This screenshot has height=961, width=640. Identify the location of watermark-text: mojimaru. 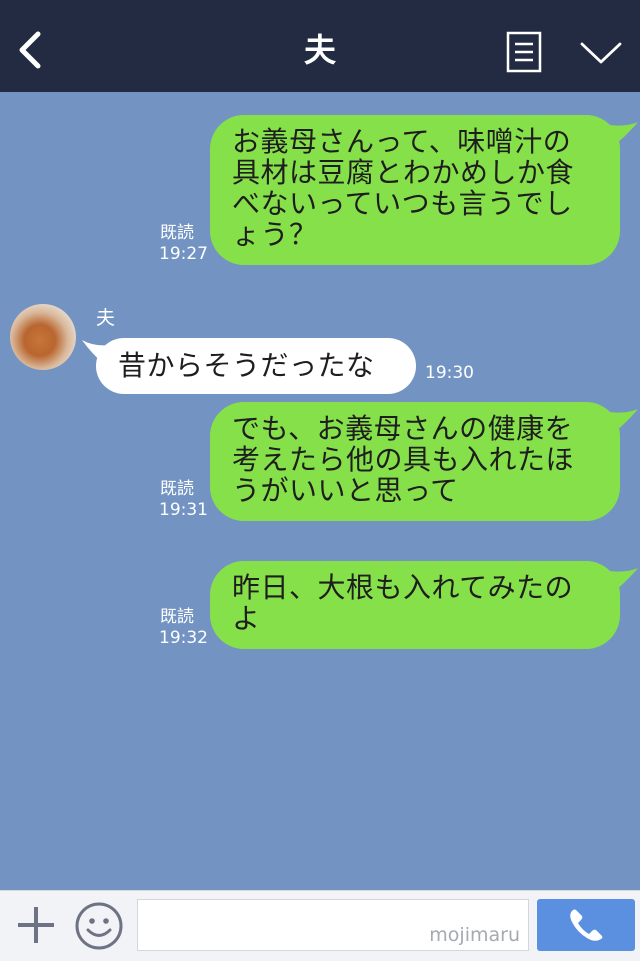
(474, 935).